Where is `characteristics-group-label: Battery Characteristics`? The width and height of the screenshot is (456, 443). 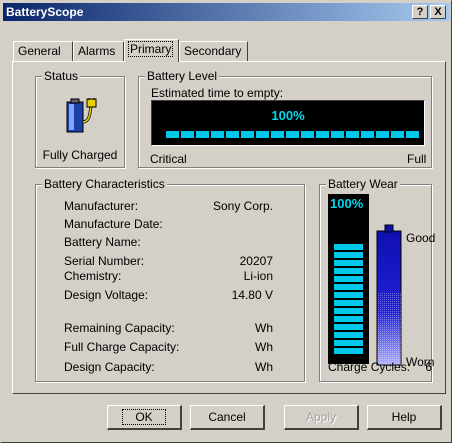 characteristics-group-label: Battery Characteristics is located at coordinates (104, 184).